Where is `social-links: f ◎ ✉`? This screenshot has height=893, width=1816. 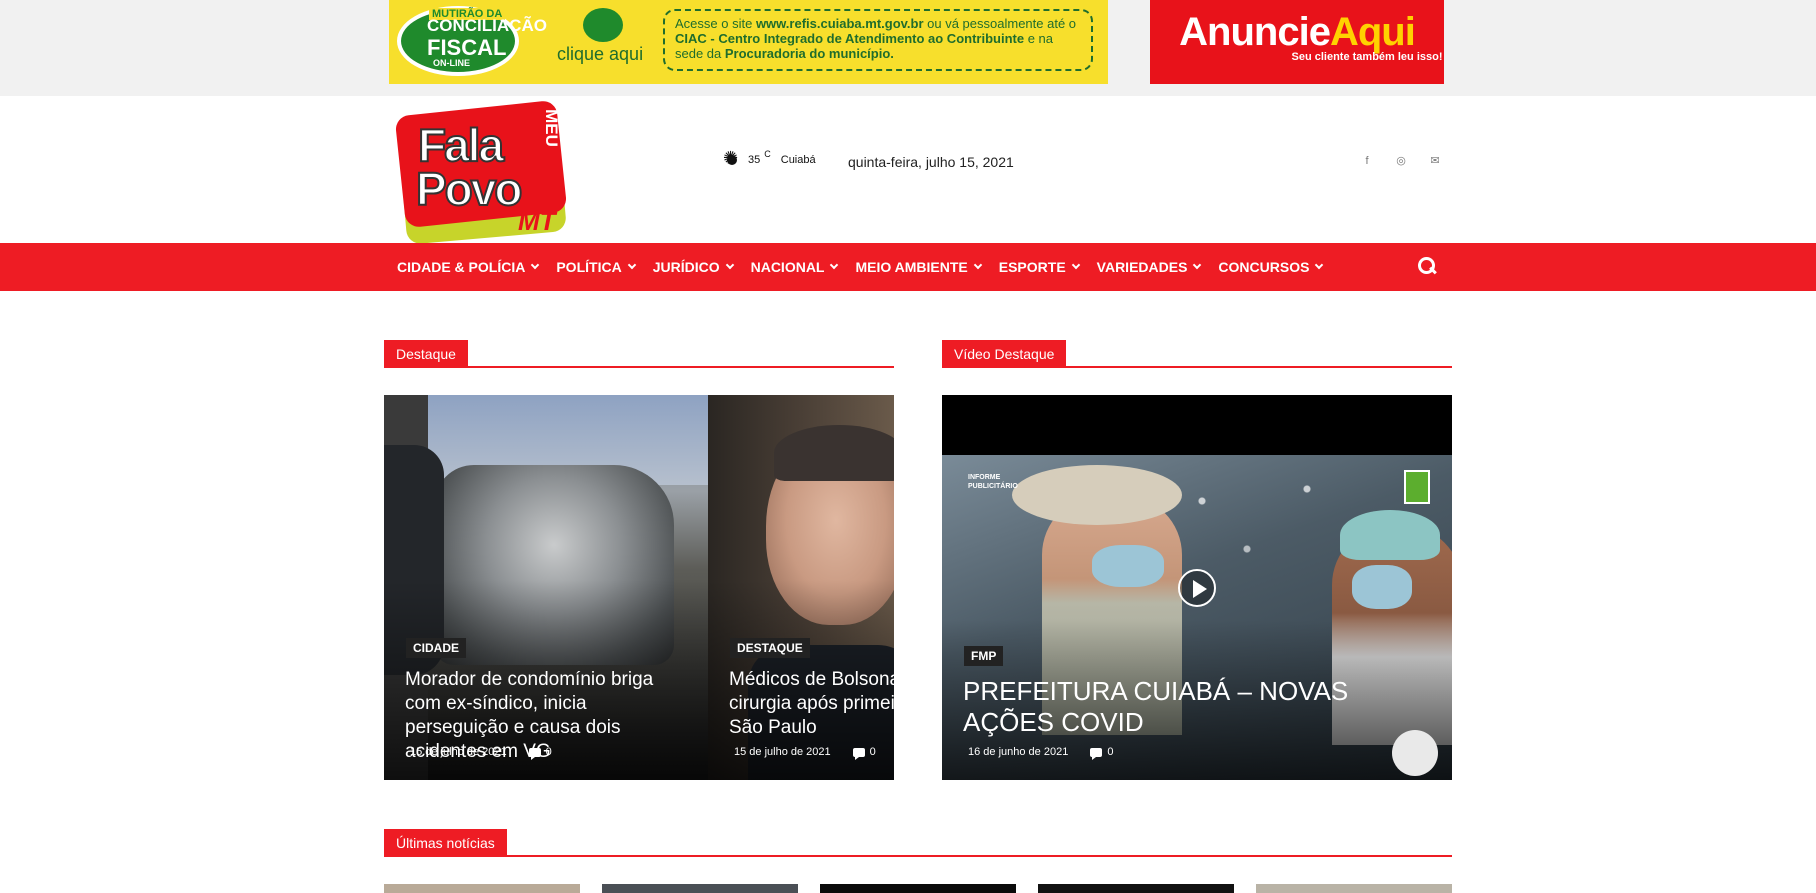 social-links: f ◎ ✉ is located at coordinates (1401, 161).